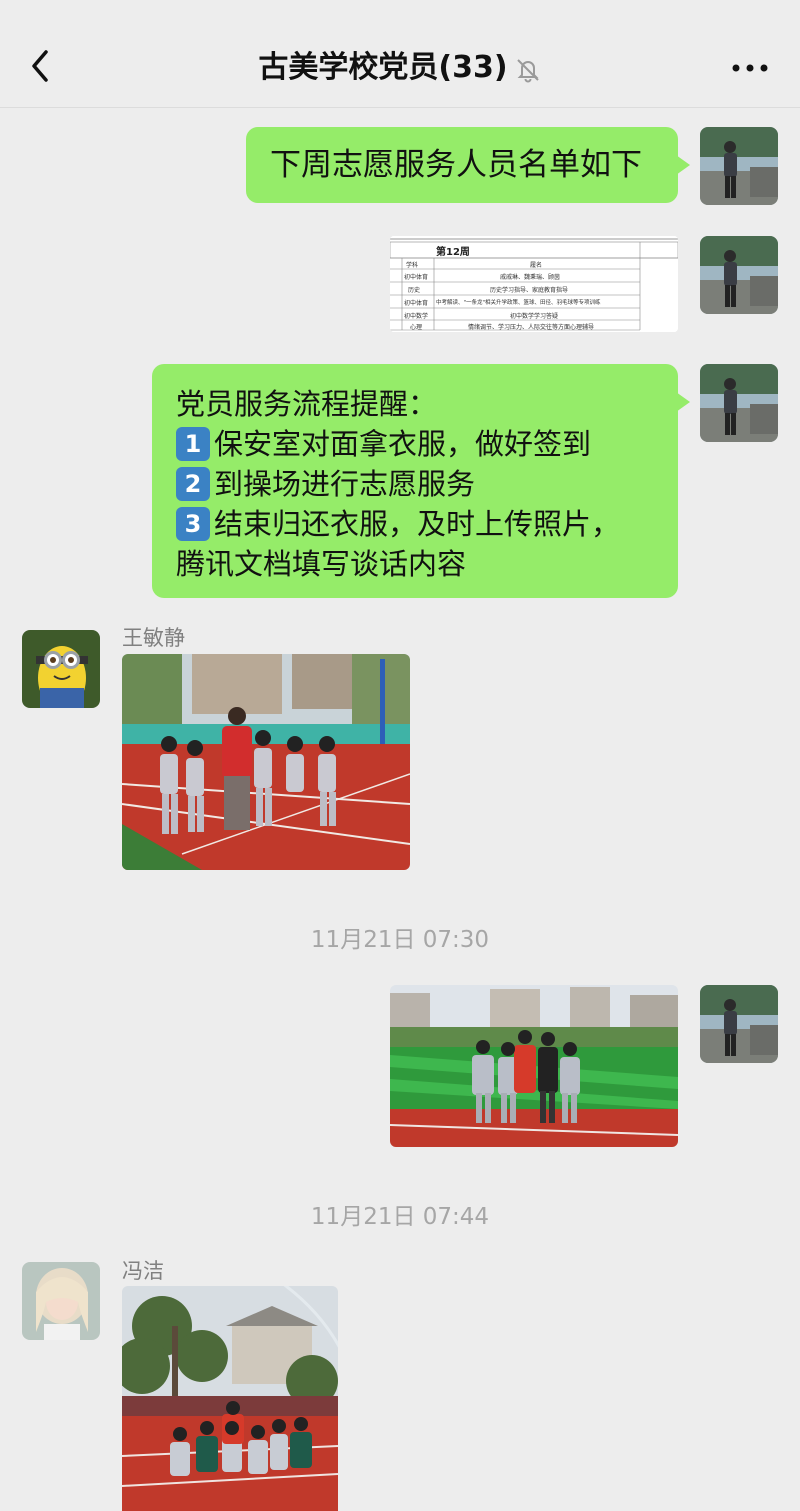 The height and width of the screenshot is (1511, 800). I want to click on girl-avatar-icon, so click(61, 1301).